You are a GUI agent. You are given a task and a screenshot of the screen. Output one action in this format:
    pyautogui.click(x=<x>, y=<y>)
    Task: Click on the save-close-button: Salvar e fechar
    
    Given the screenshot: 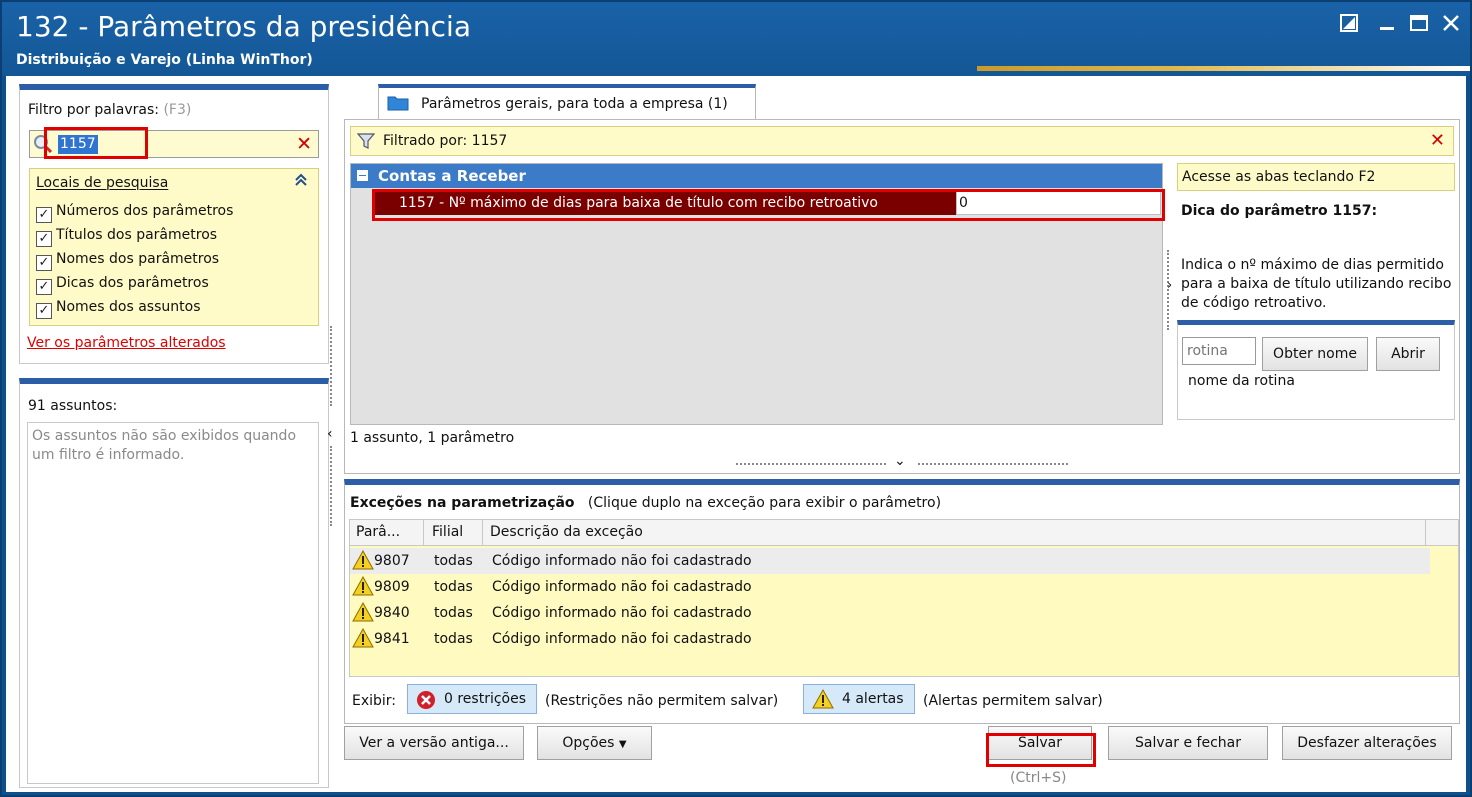 What is the action you would take?
    pyautogui.click(x=1188, y=743)
    